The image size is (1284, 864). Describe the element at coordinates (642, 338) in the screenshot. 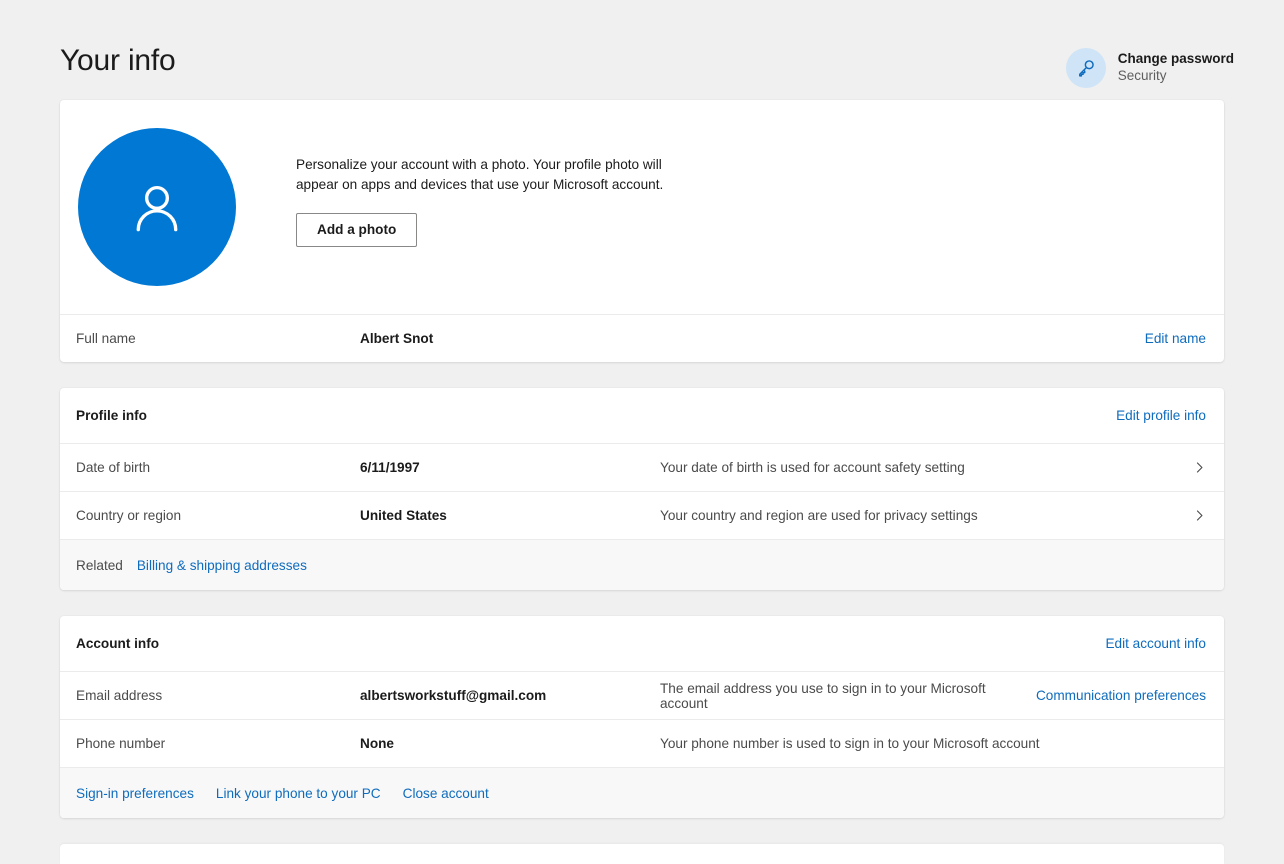

I see `full-name-row: Full name Albert Snot Edit name` at that location.